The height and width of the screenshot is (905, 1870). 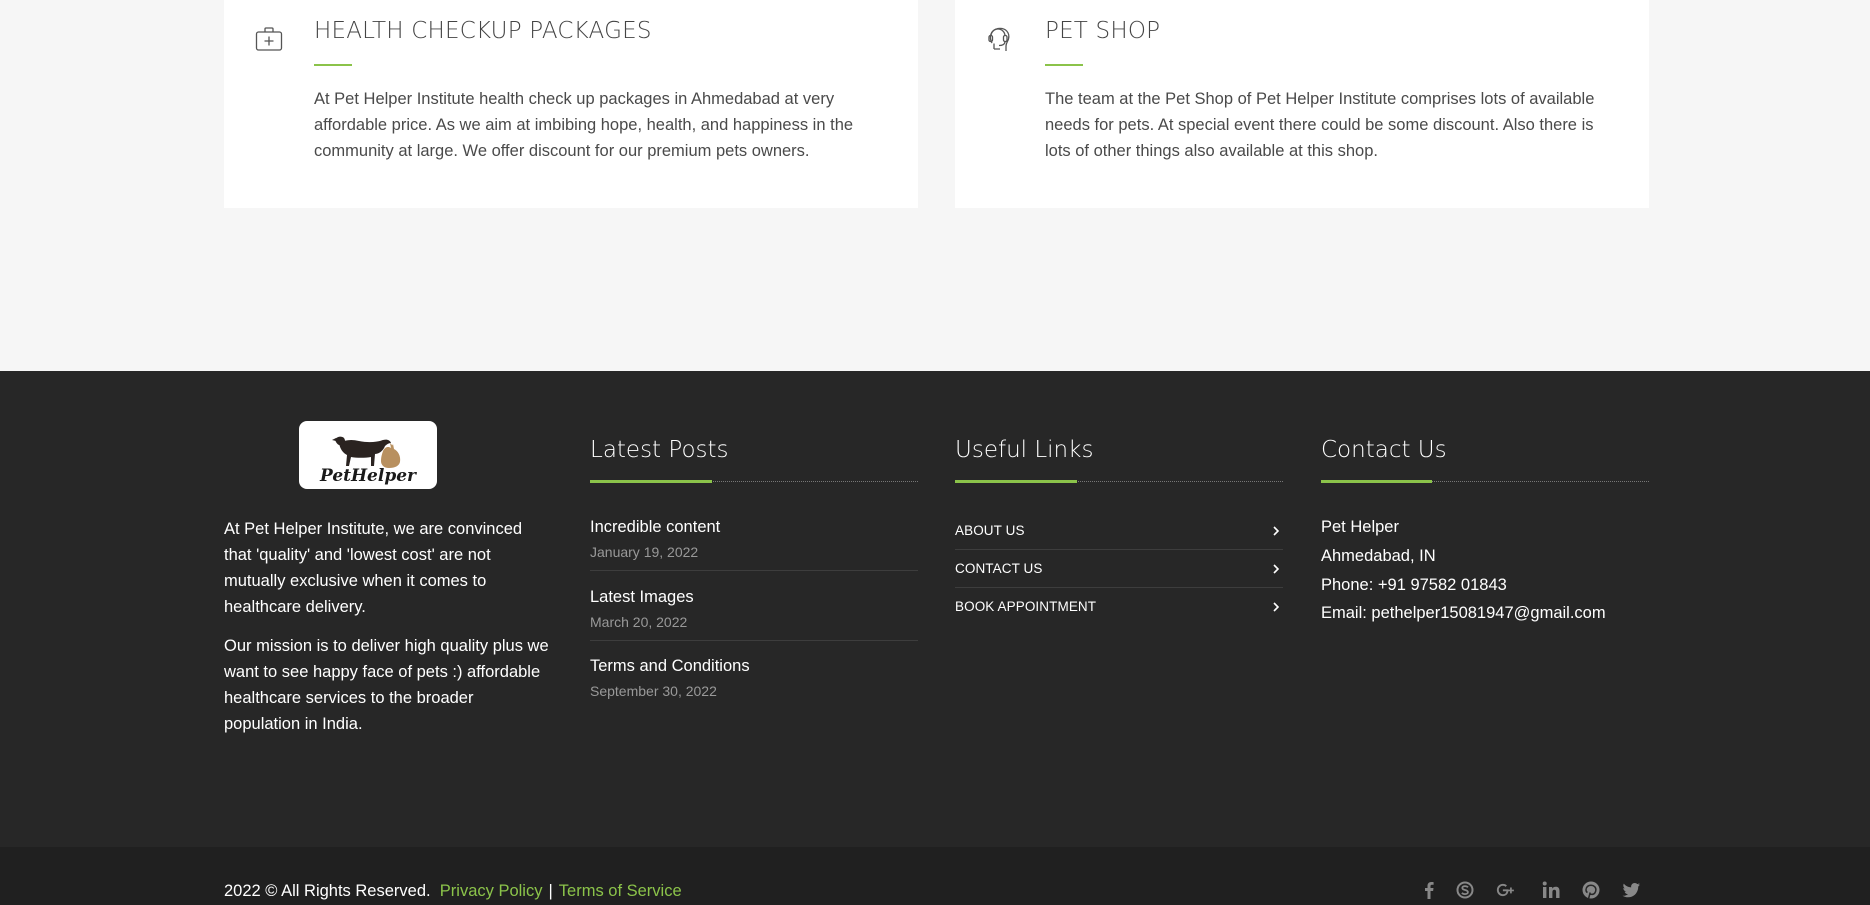 I want to click on copyright-text: 2022 © All Rights Reserved., so click(x=327, y=891).